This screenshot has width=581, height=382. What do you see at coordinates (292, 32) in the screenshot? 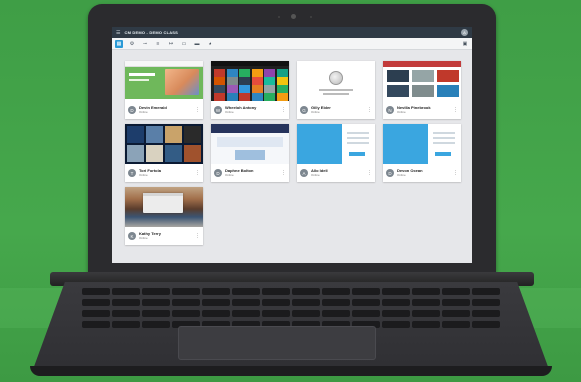
I see `app-bar: ☰ CM DEMO - DEMO CLASS A` at bounding box center [292, 32].